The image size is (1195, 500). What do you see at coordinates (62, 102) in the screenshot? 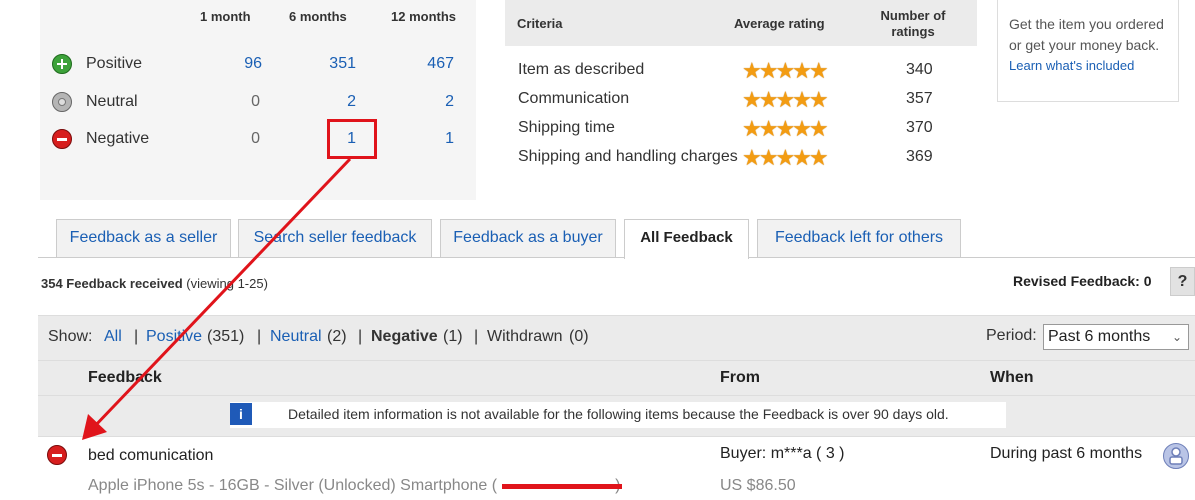
I see `neutral-icon` at bounding box center [62, 102].